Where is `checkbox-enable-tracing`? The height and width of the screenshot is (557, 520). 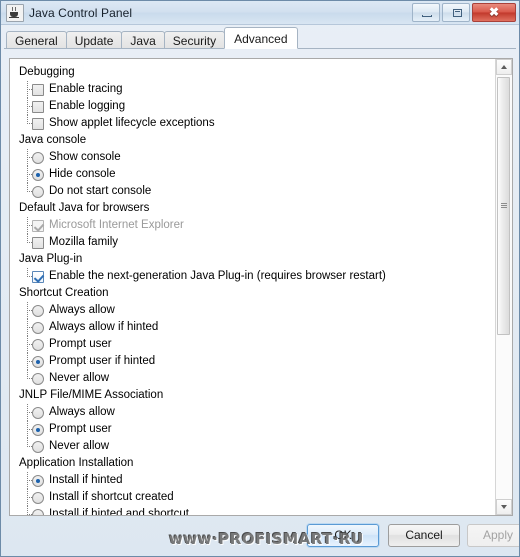 checkbox-enable-tracing is located at coordinates (38, 89).